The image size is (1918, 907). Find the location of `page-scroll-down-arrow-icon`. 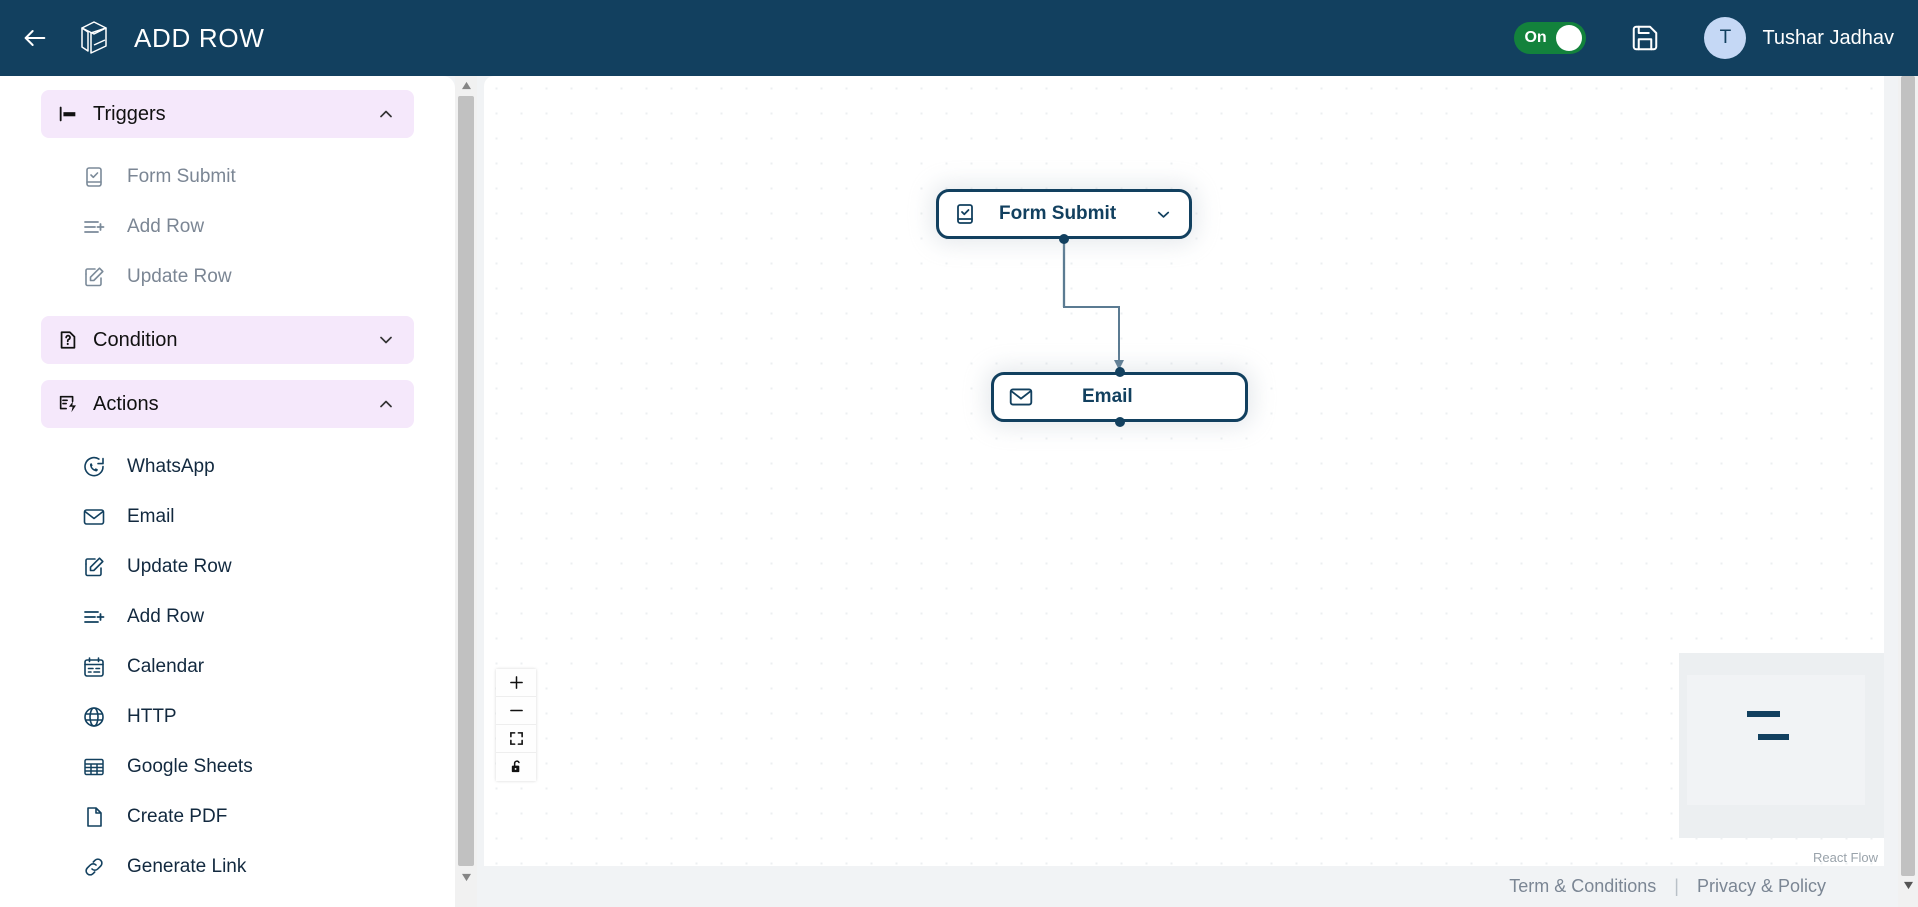

page-scroll-down-arrow-icon is located at coordinates (1908, 885).